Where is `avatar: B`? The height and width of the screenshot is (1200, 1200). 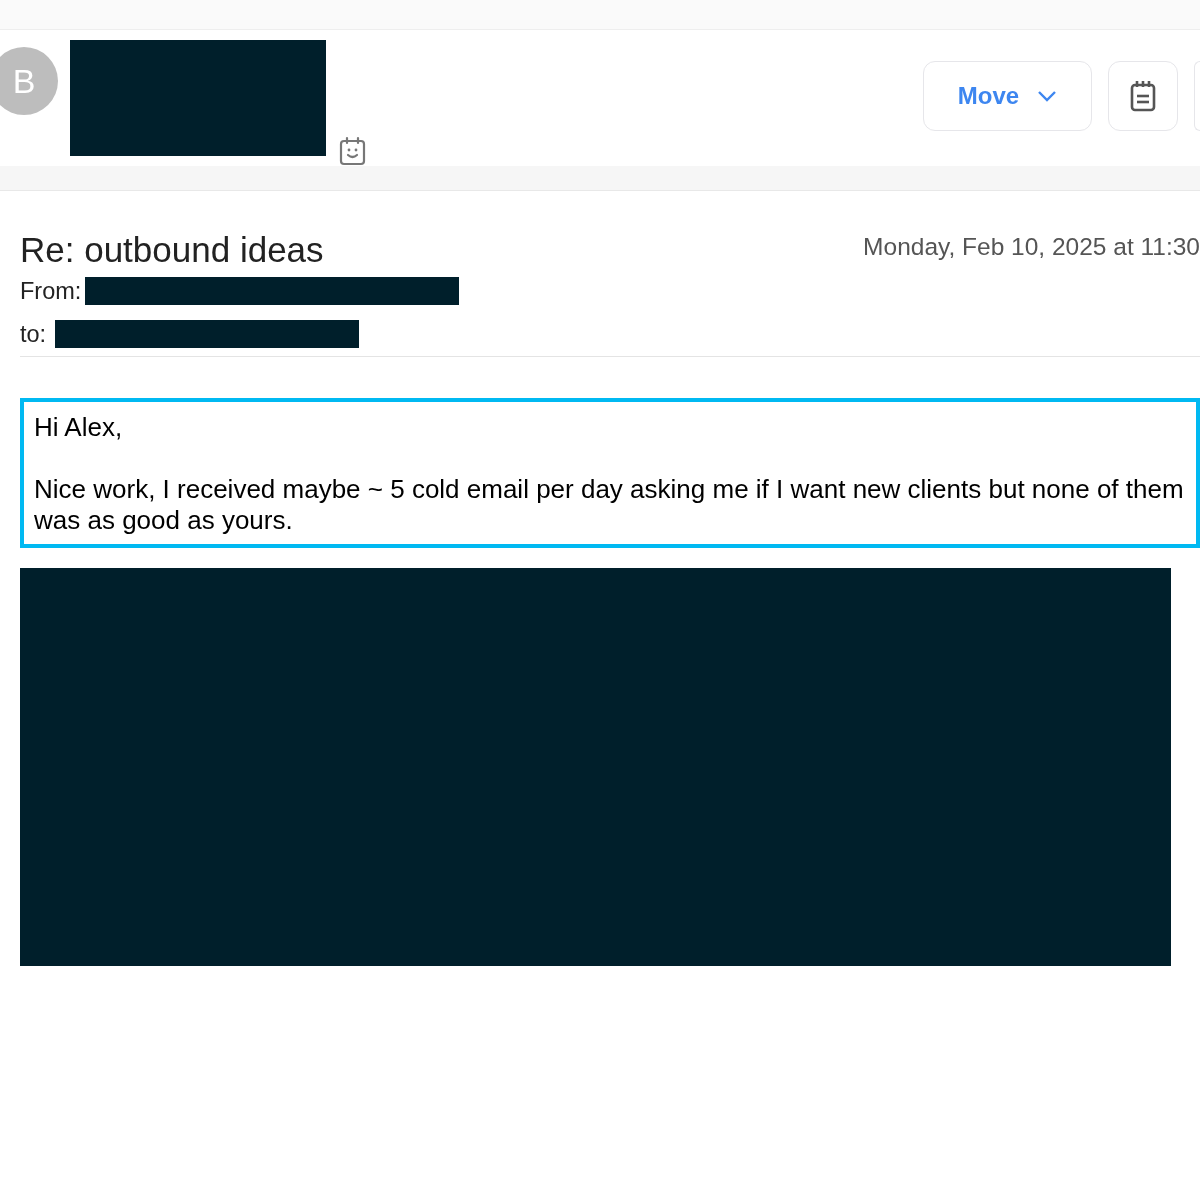
avatar: B is located at coordinates (29, 81).